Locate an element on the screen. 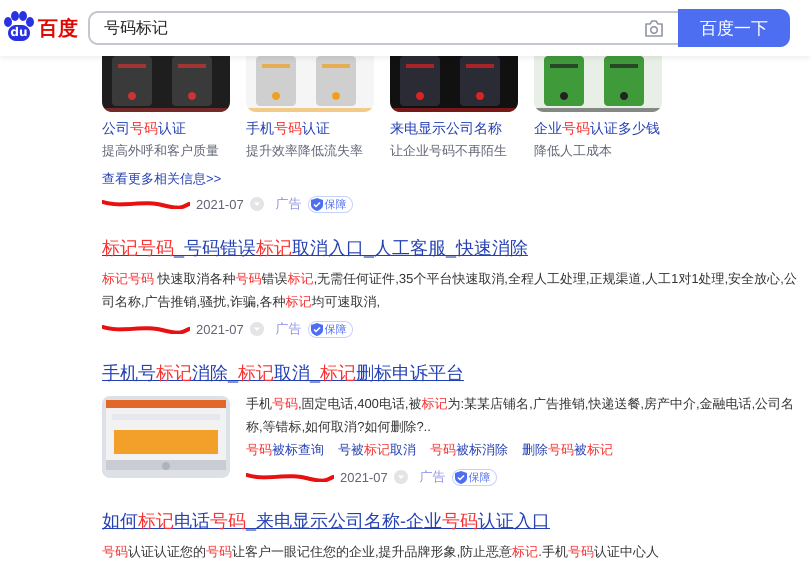 The width and height of the screenshot is (811, 566). card-subtitle: 让企业号码不再陌生 is located at coordinates (449, 151).